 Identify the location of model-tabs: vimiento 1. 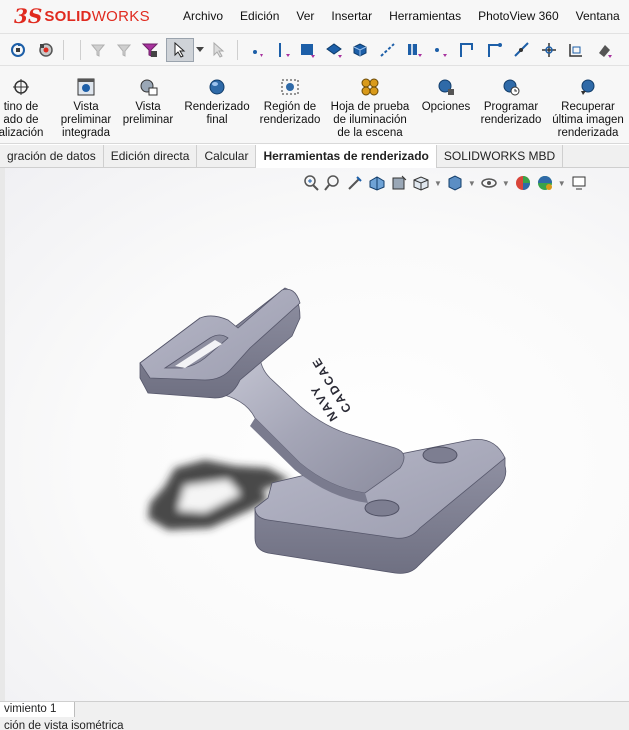
(314, 709).